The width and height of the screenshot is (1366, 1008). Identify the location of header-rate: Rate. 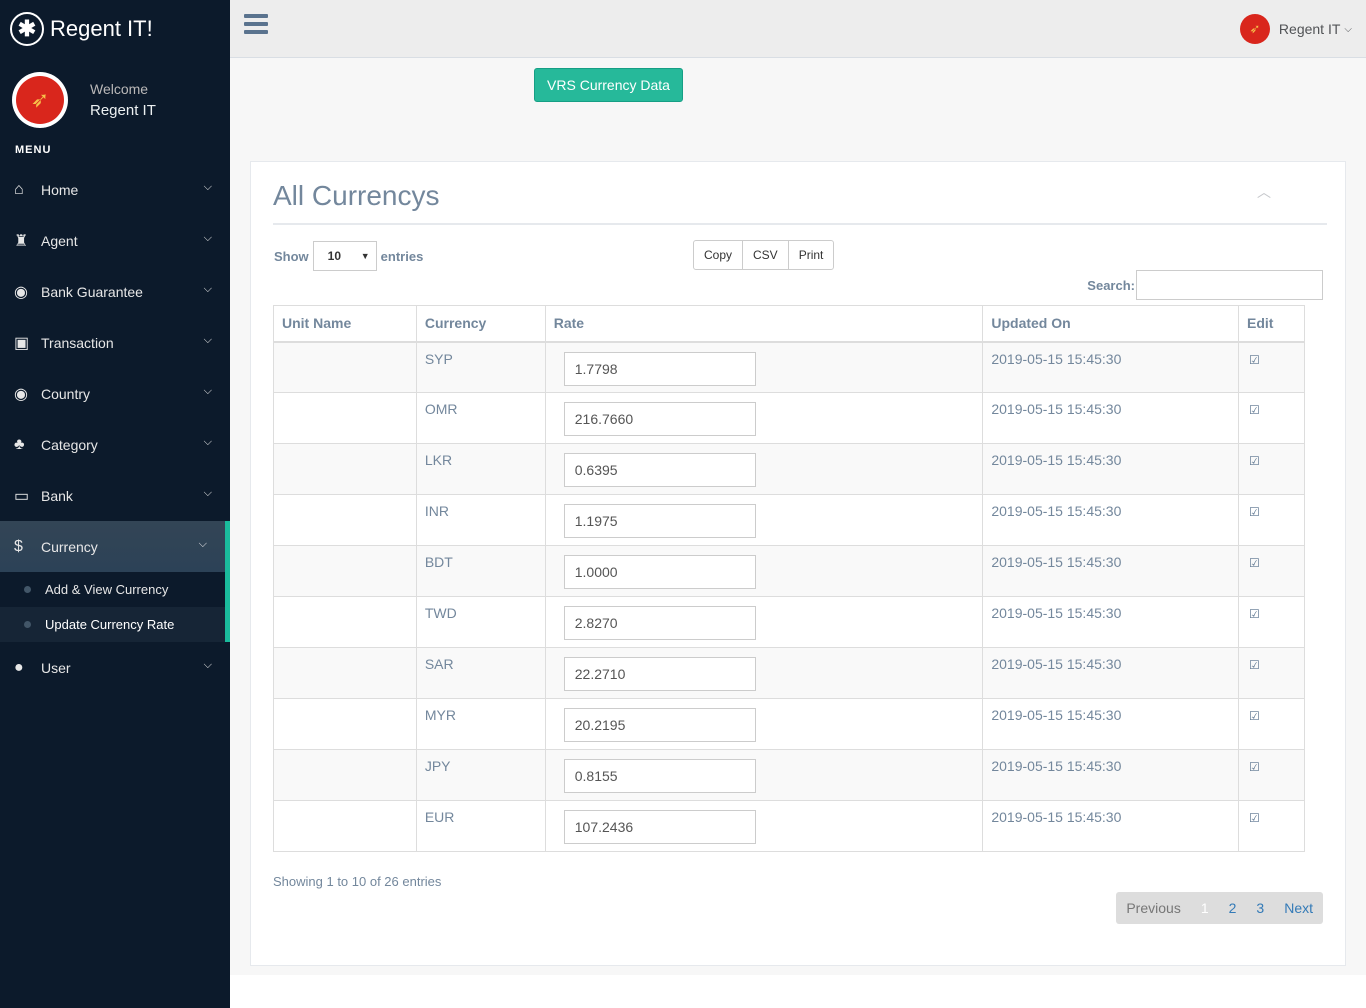
(764, 324).